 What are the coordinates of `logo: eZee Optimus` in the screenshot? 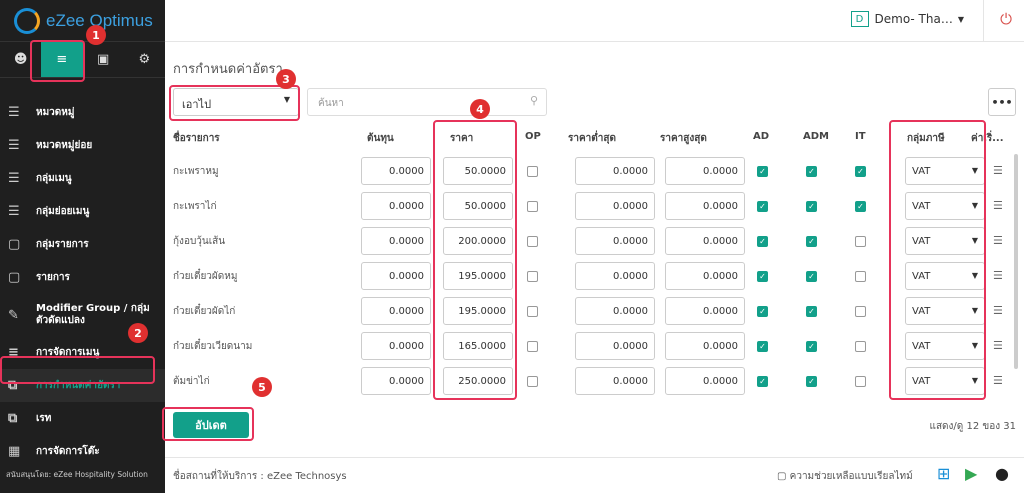 It's located at (82, 21).